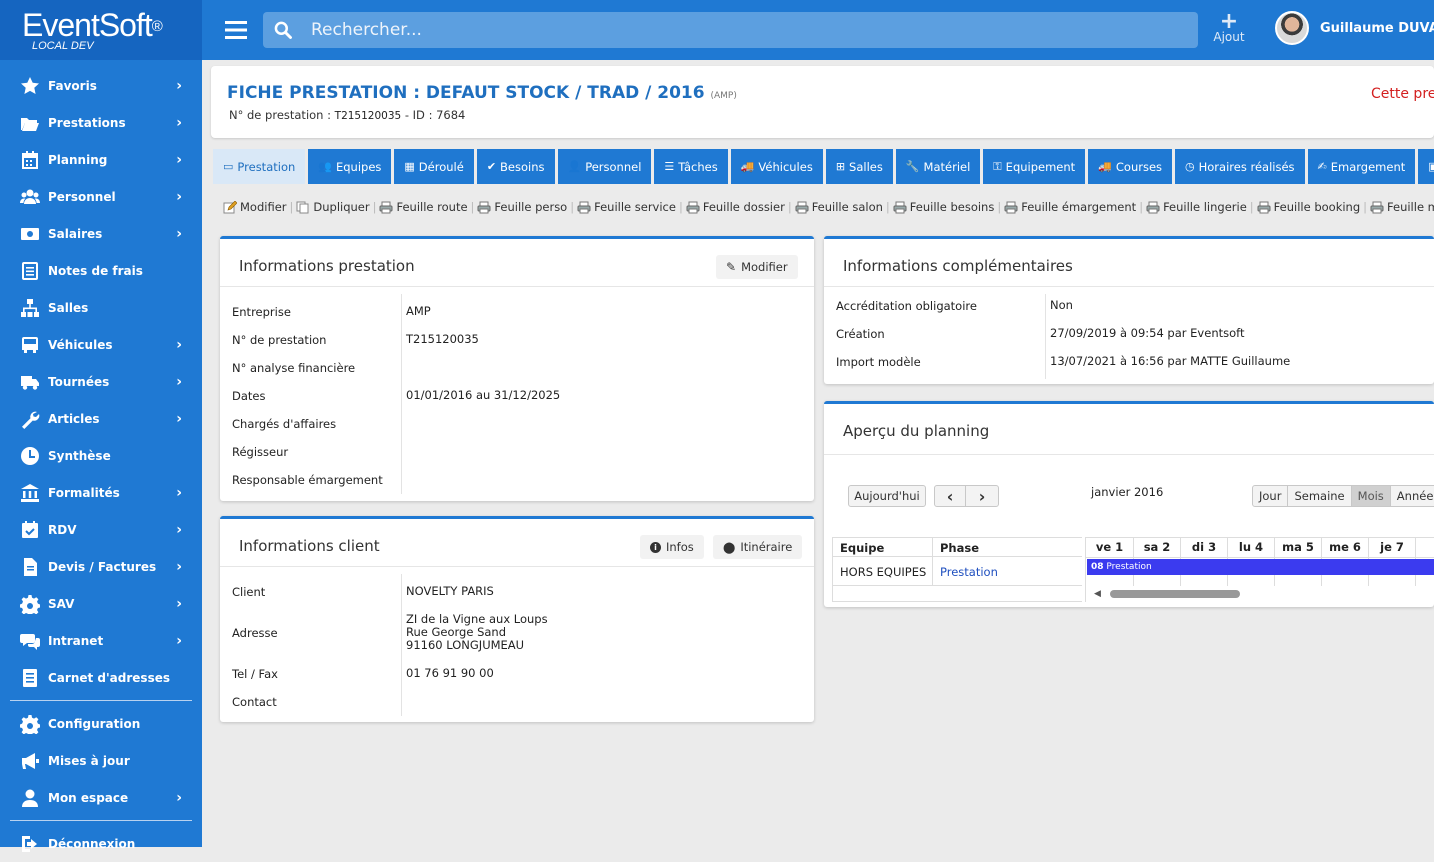  What do you see at coordinates (279, 340) in the screenshot?
I see `field-label: N° de prestation` at bounding box center [279, 340].